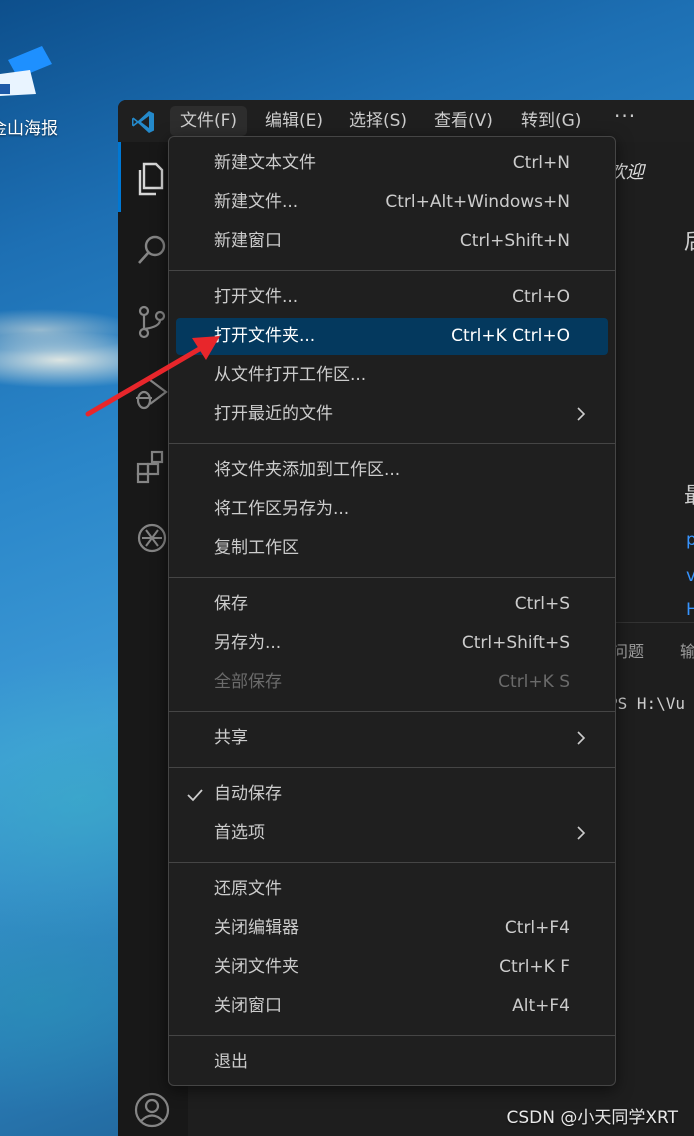 This screenshot has height=1136, width=694. Describe the element at coordinates (537, 928) in the screenshot. I see `menu-item-shortcut: Ctrl+F4` at that location.